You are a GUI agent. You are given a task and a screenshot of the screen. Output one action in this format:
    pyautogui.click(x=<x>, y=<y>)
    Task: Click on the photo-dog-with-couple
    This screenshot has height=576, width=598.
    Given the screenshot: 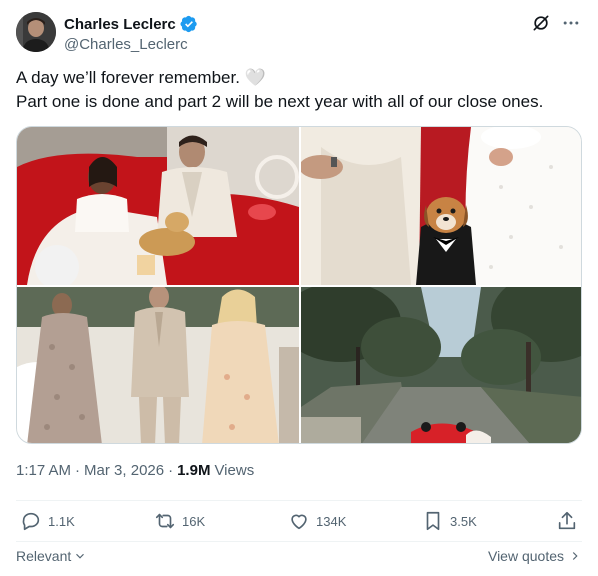 What is the action you would take?
    pyautogui.click(x=441, y=206)
    